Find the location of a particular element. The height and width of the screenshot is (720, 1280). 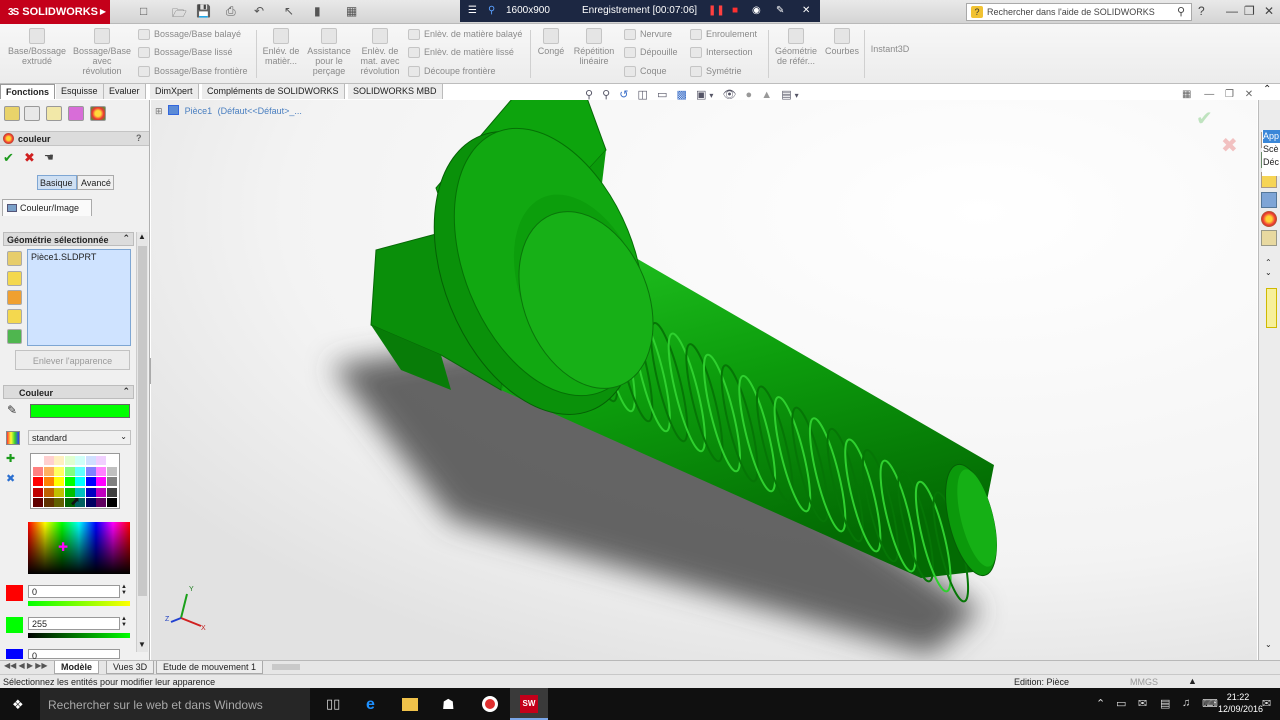

green-input: 255 is located at coordinates (74, 623).